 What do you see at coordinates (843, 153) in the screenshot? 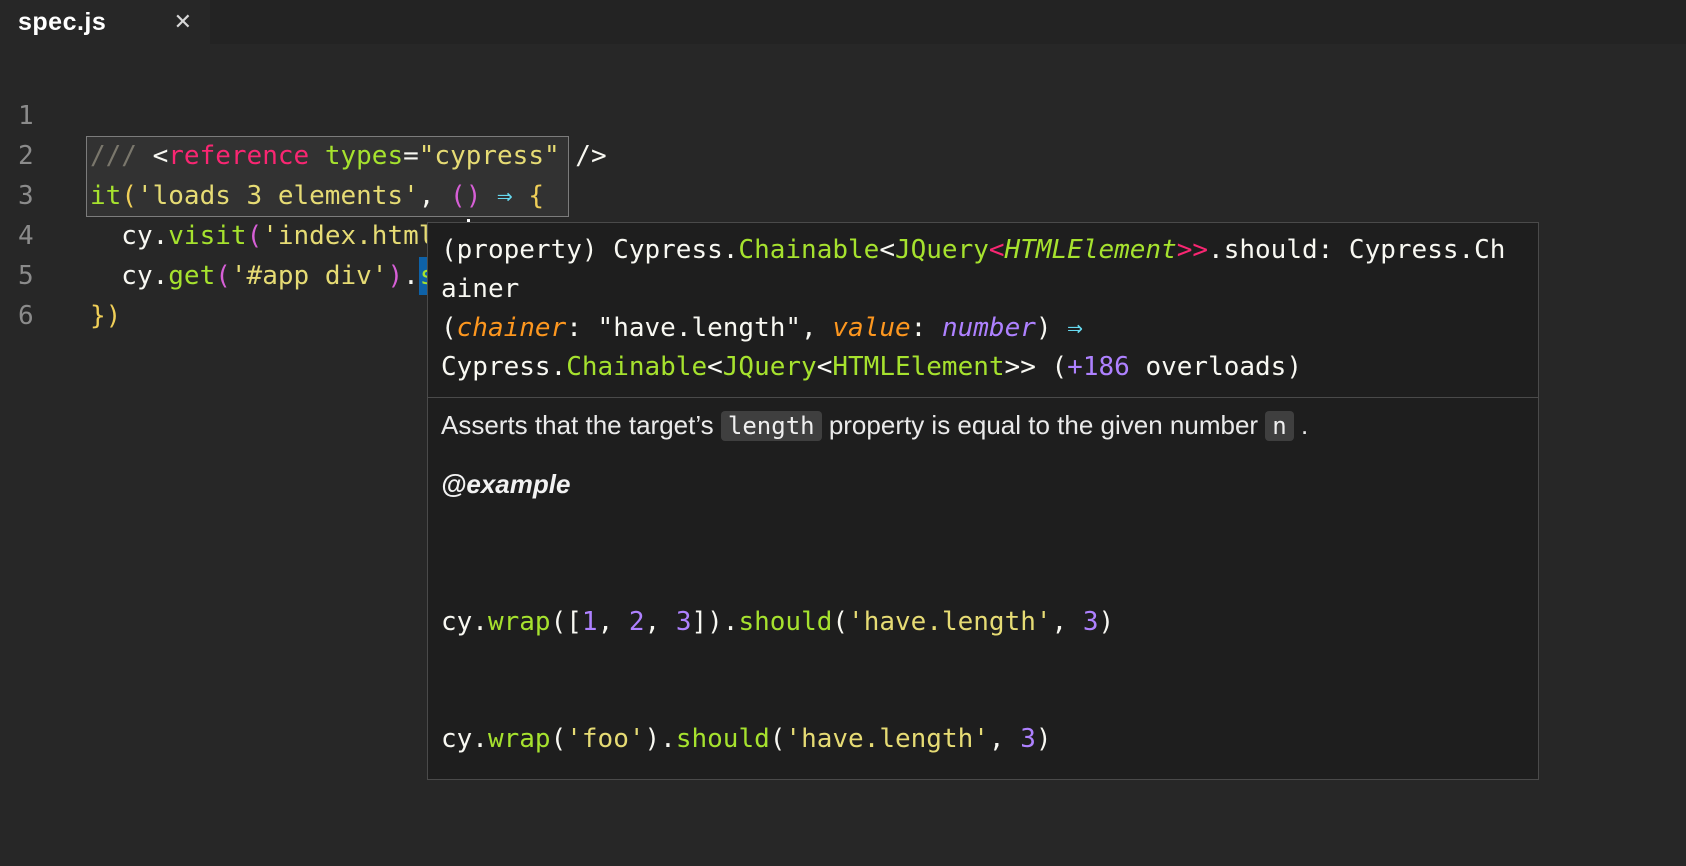
I see `code-line-2: 2 it('loads 3 elements', () ⇒ {` at bounding box center [843, 153].